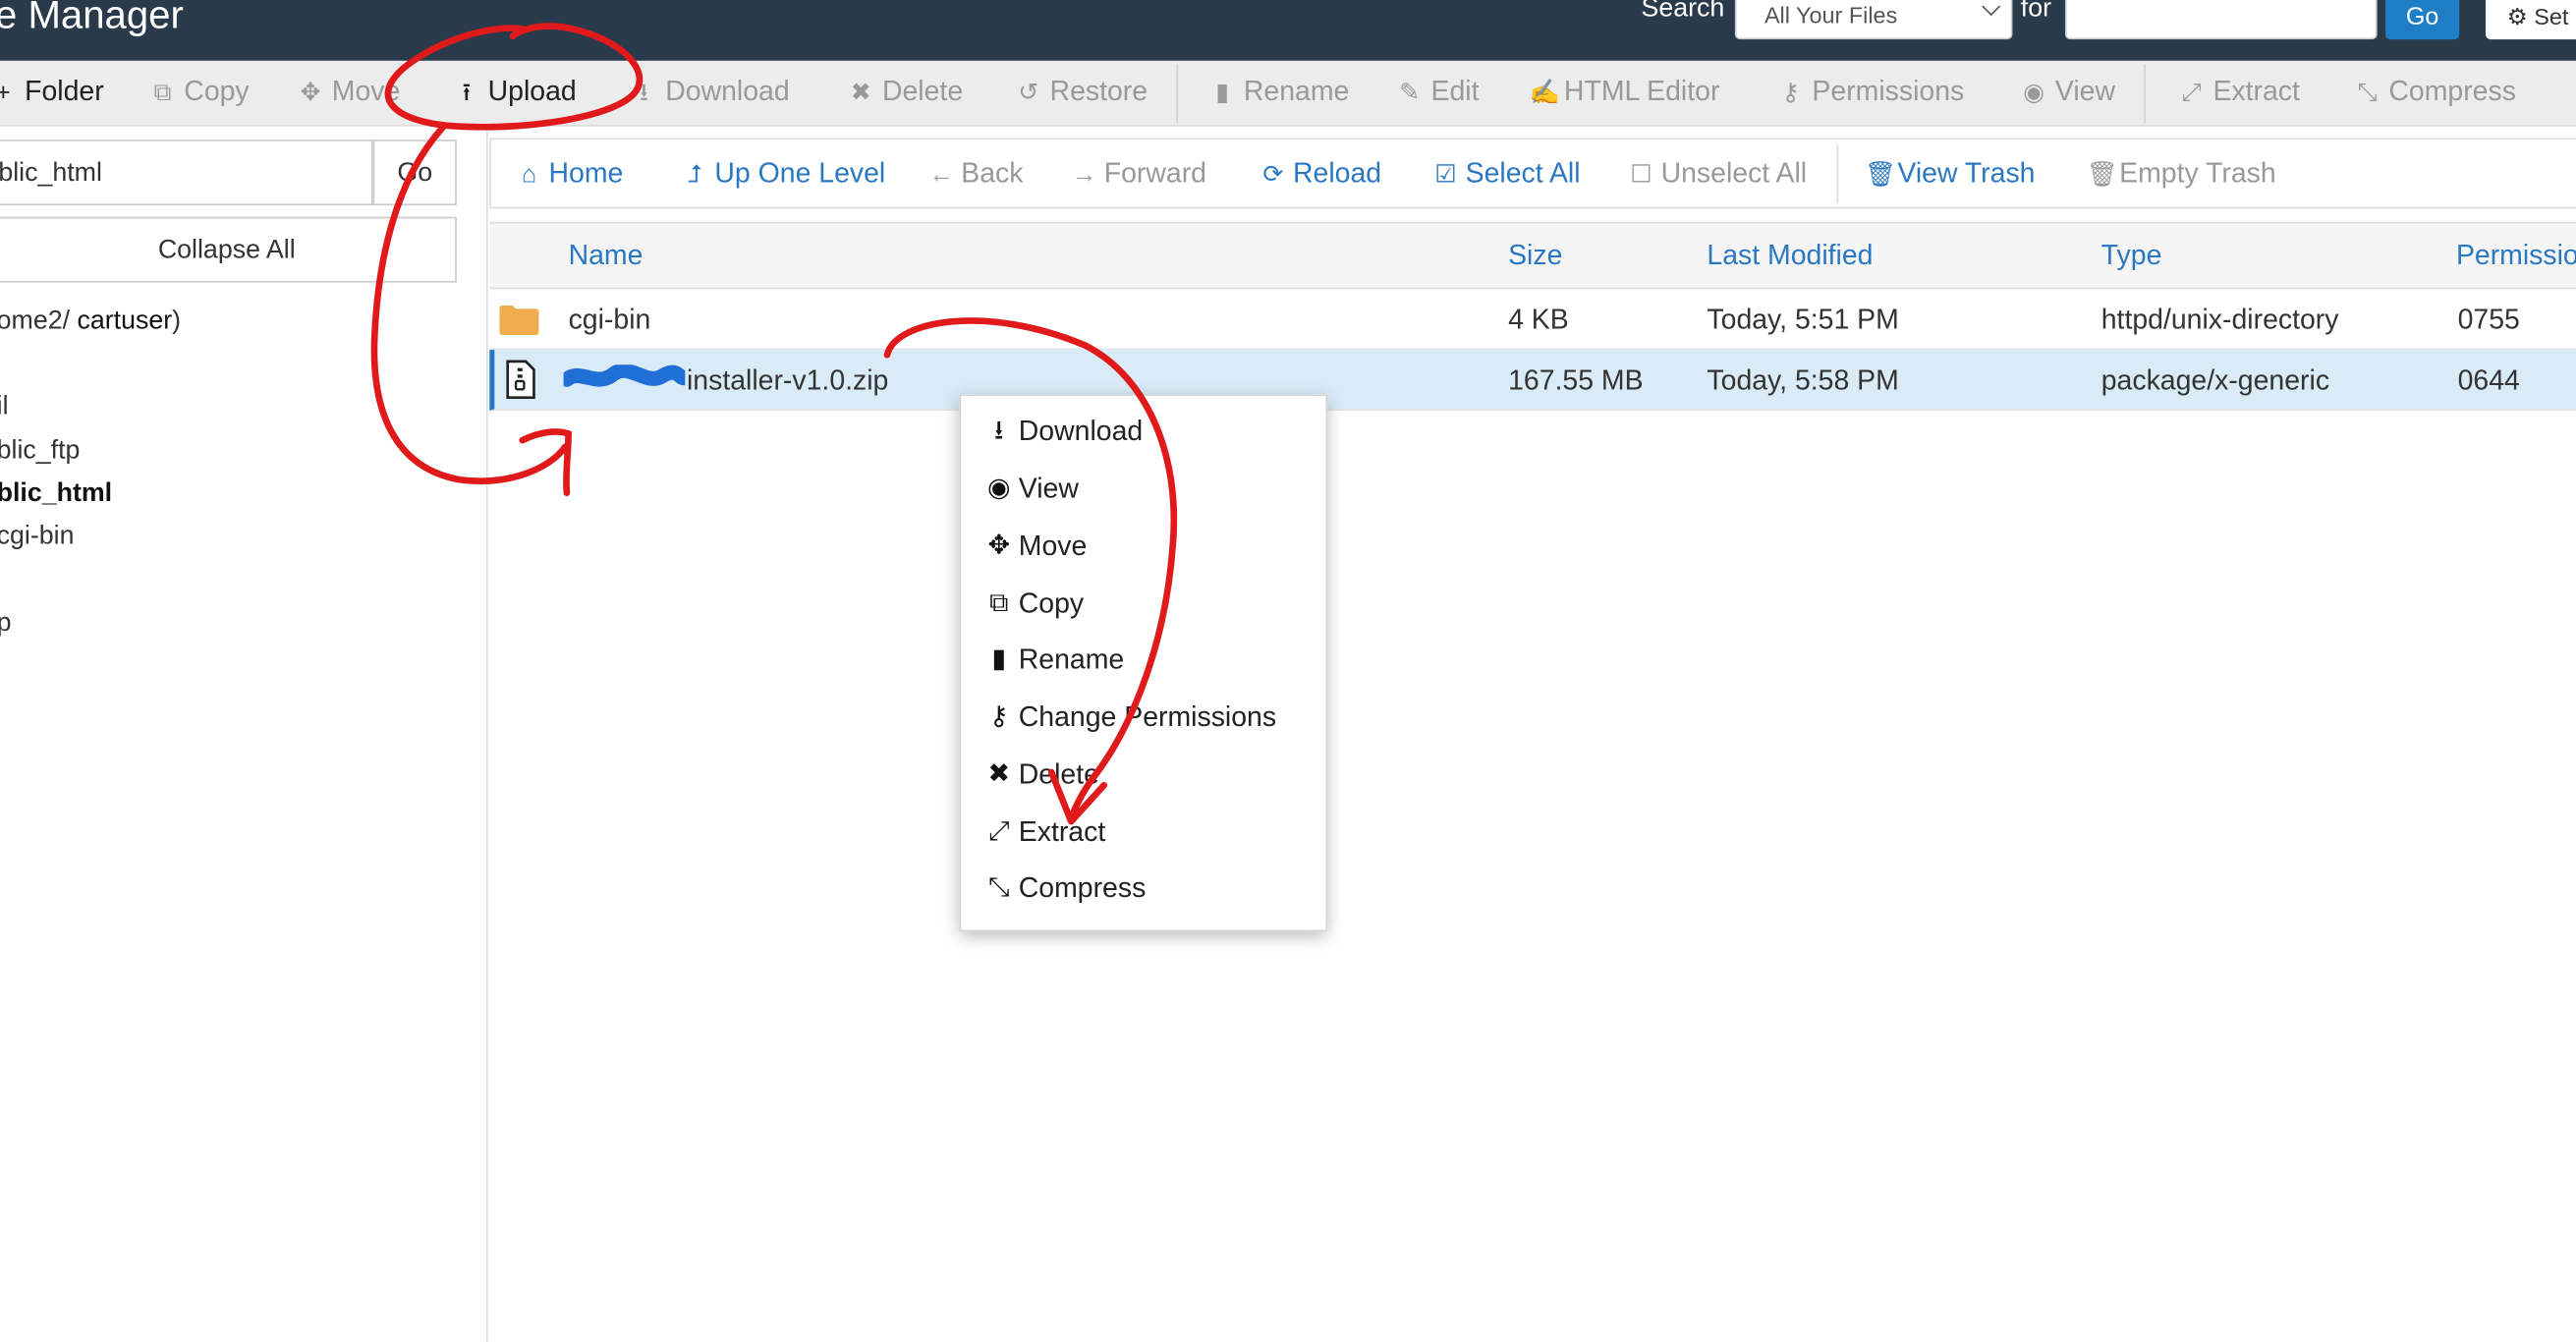 The height and width of the screenshot is (1342, 2576). What do you see at coordinates (1790, 256) in the screenshot?
I see `column-last-modified: Last Modified` at bounding box center [1790, 256].